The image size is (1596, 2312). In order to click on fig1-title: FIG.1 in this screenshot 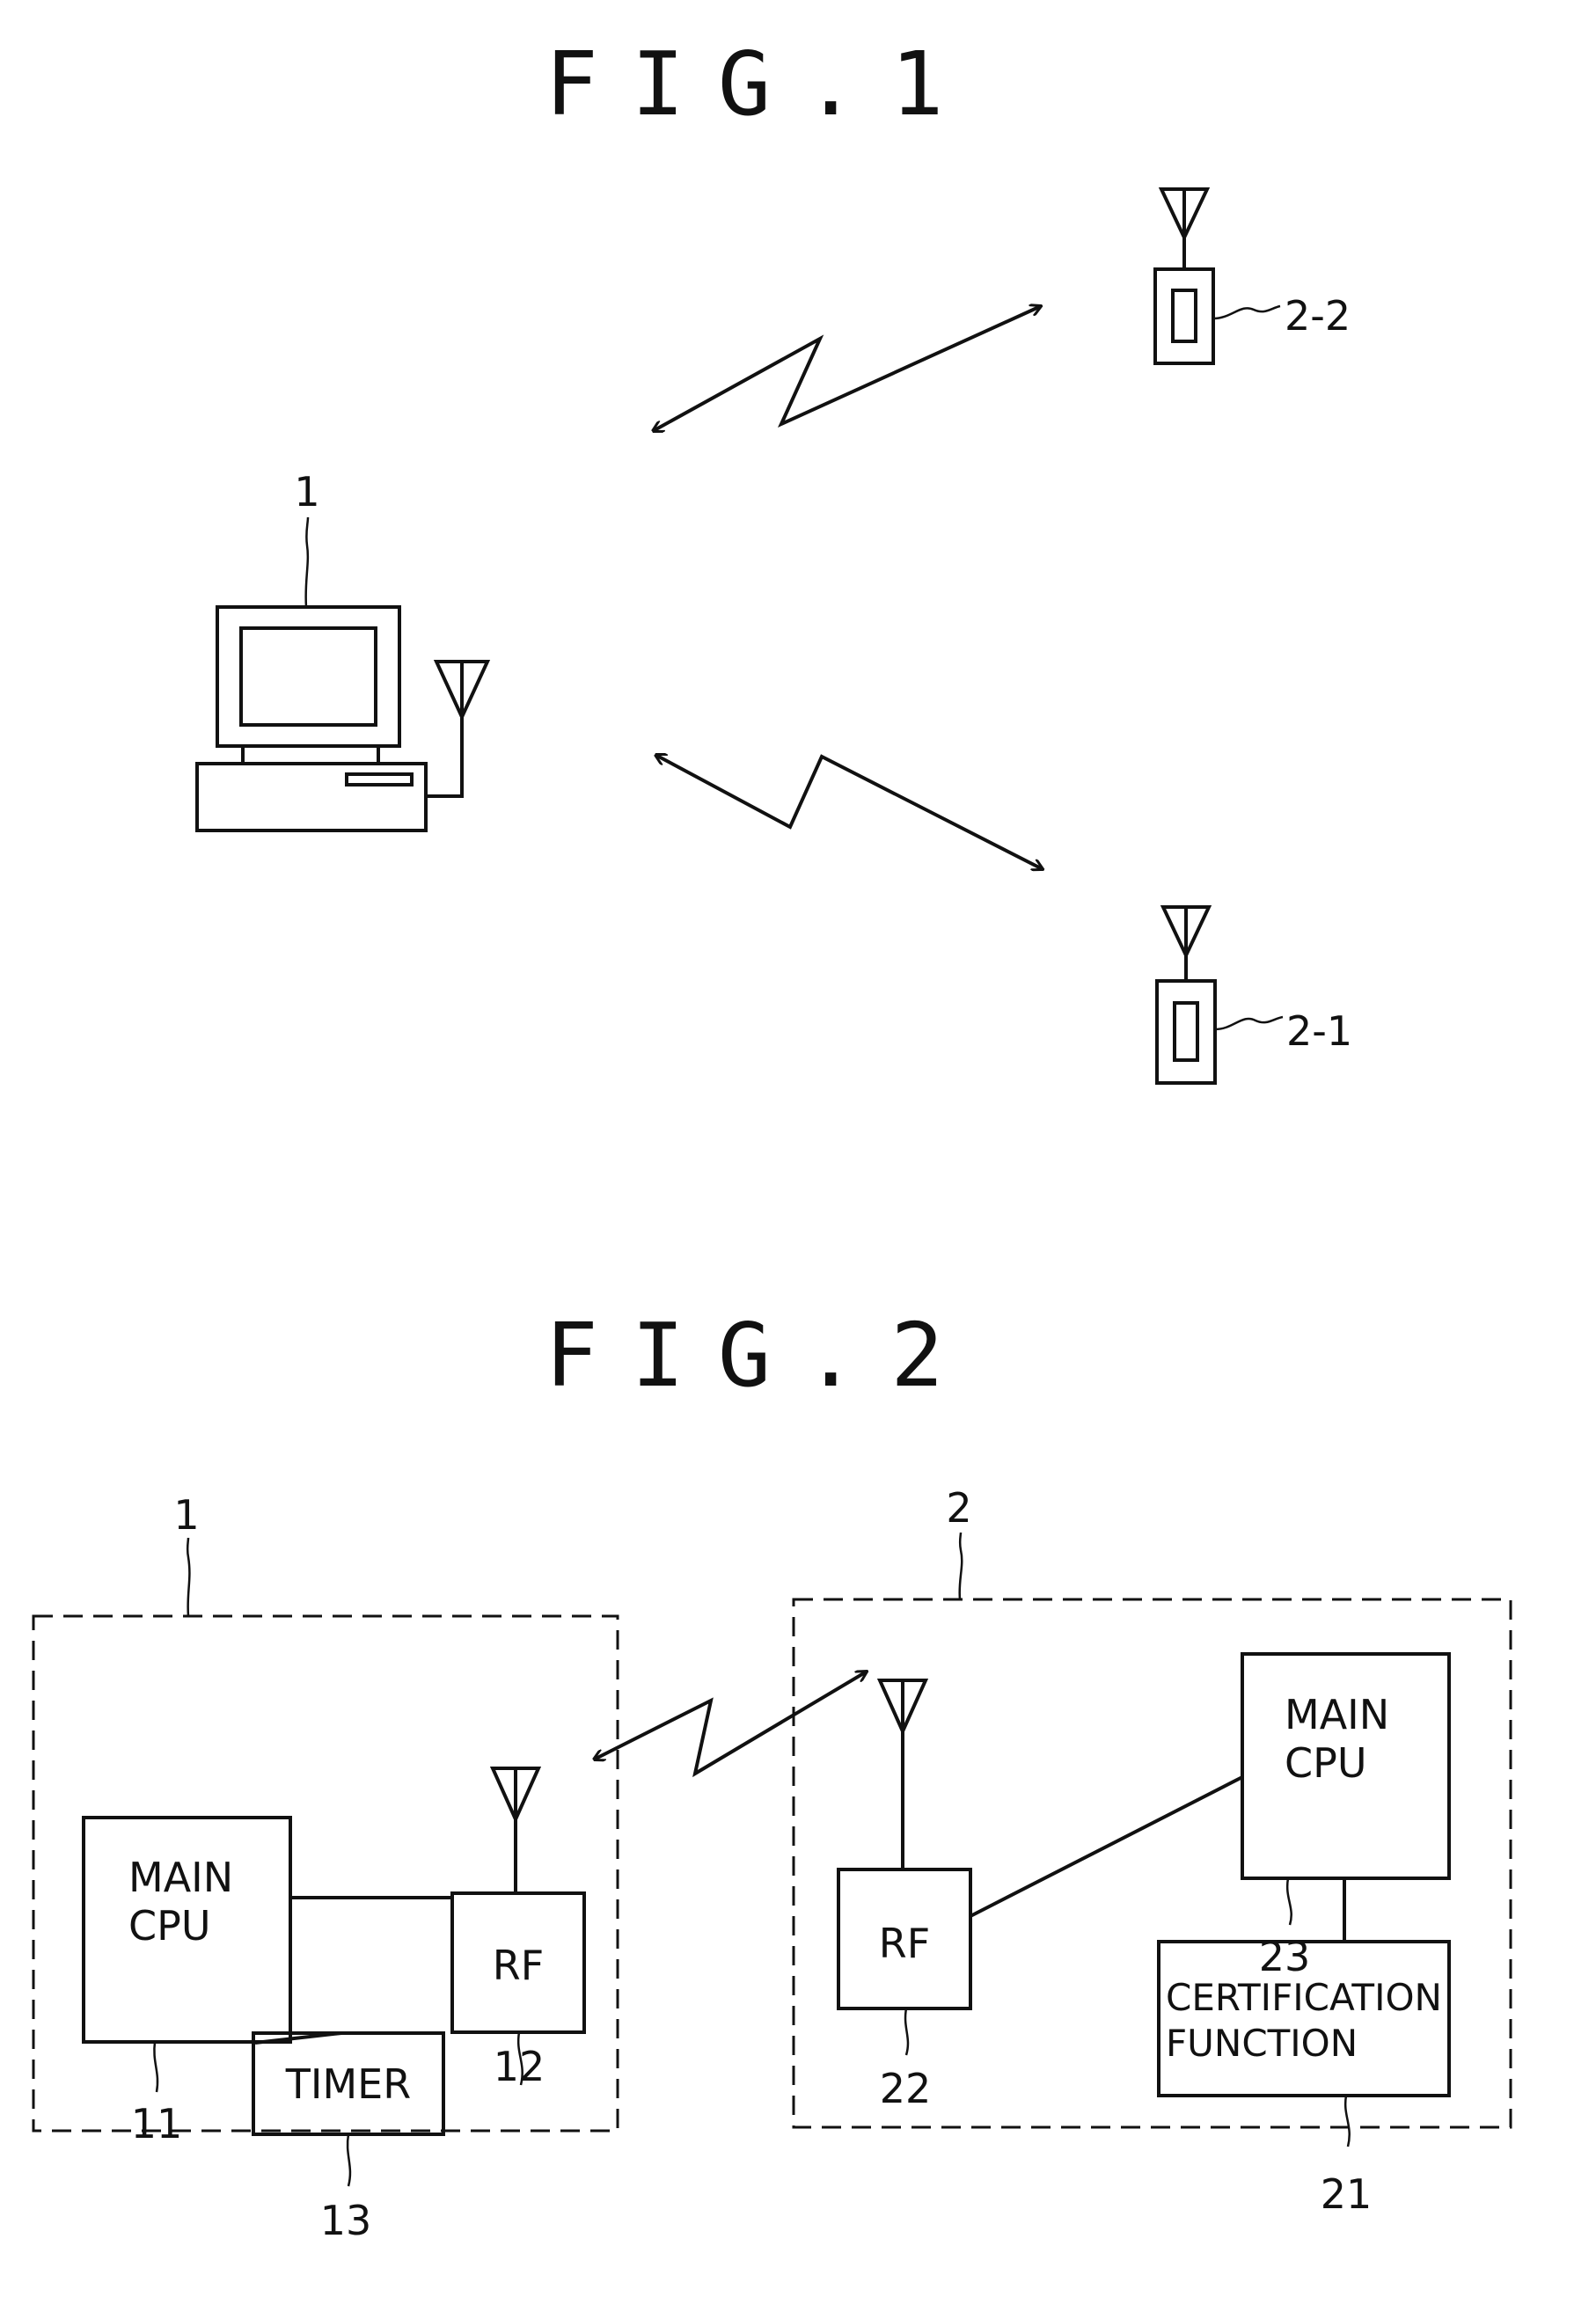, I will do `click(761, 84)`.